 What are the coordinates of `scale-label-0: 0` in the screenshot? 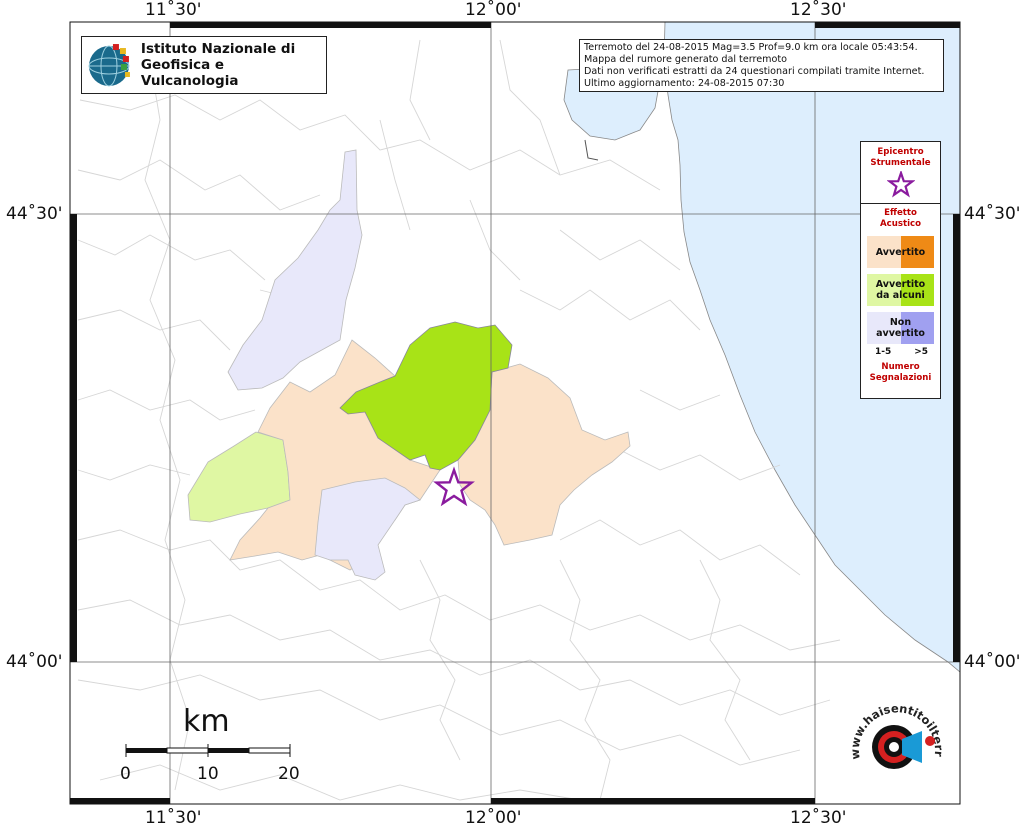 It's located at (125, 774).